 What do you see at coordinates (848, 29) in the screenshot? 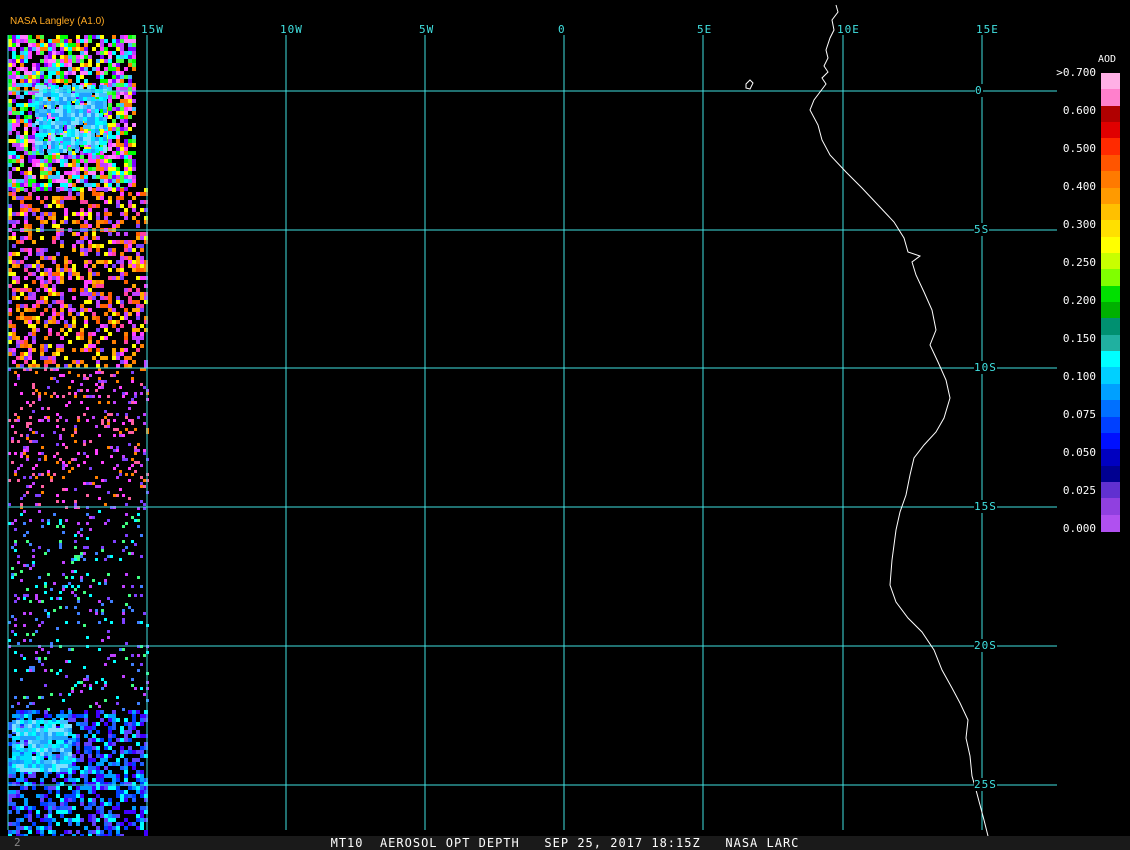
I see `lon-label: 10E` at bounding box center [848, 29].